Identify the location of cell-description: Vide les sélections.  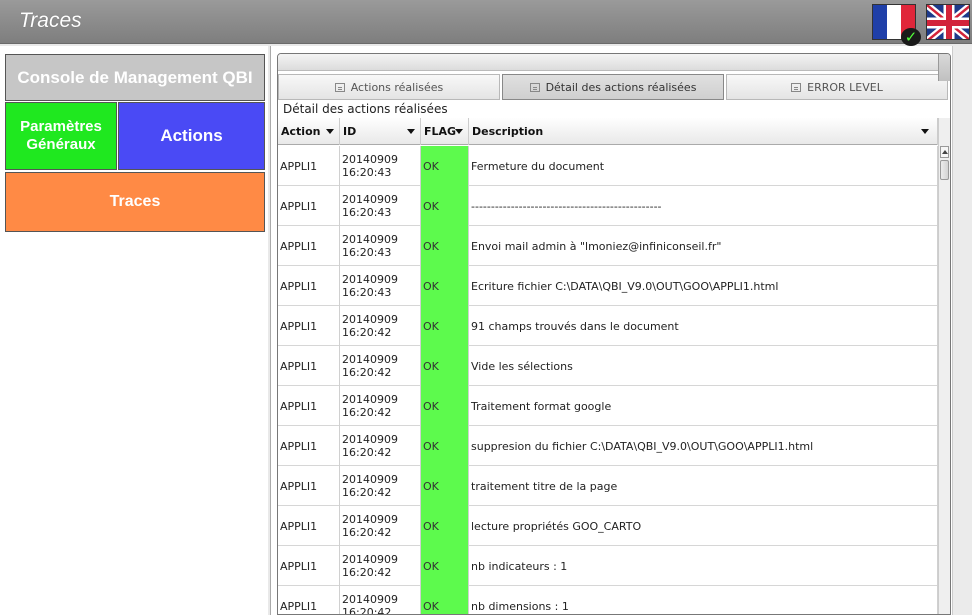
(703, 366).